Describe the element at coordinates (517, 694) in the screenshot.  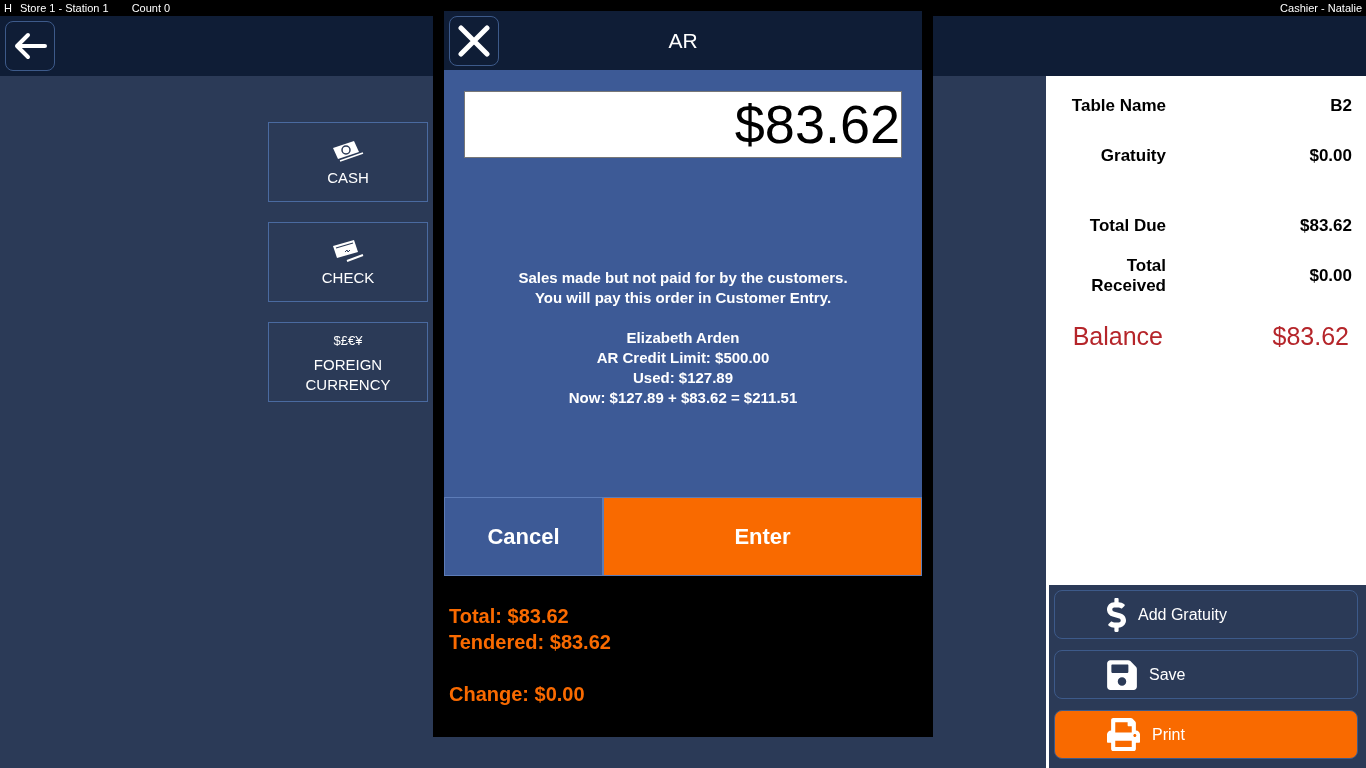
I see `change-text: Change: $0.00` at that location.